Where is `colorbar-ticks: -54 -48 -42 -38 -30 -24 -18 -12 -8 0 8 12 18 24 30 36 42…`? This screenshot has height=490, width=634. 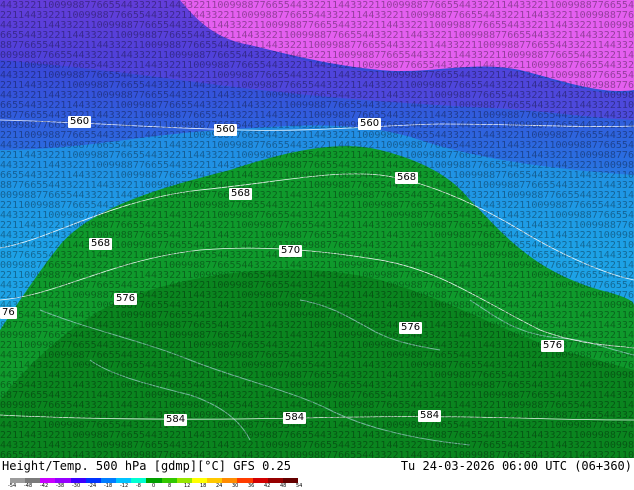
colorbar-ticks: -54 -48 -42 -38 -30 -24 -18 -12 -8 0 8 12 18 24 30 36 42… is located at coordinates (155, 486).